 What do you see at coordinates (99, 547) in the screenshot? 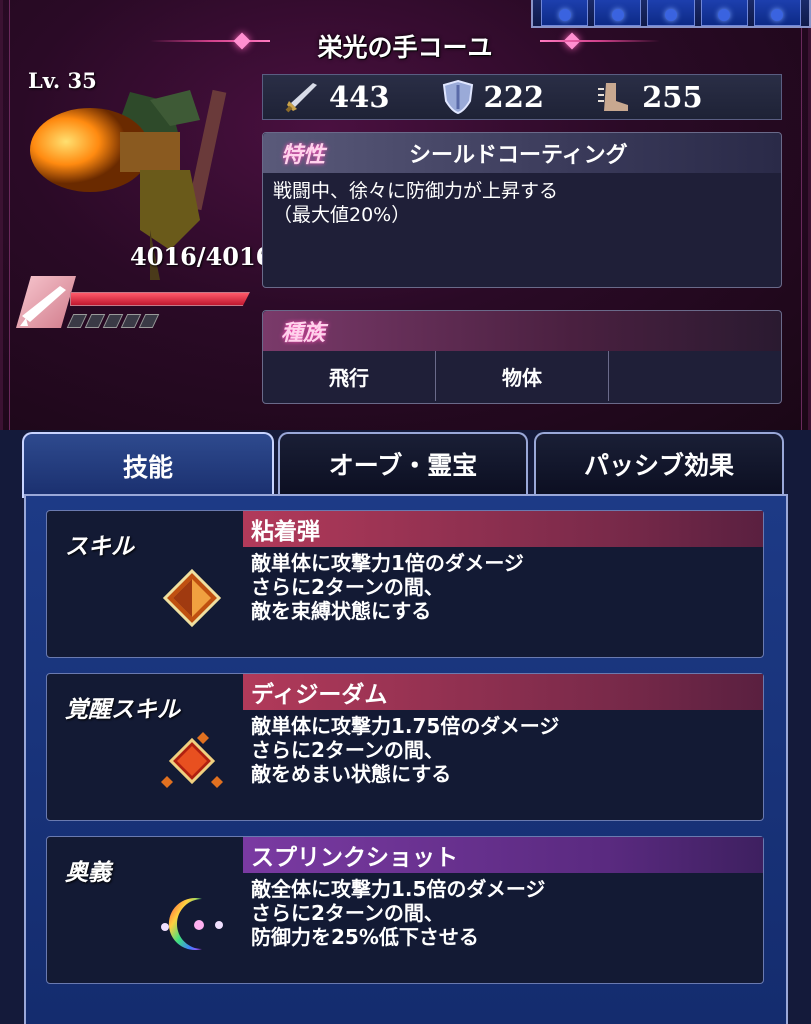
I see `skill-type: スキル` at bounding box center [99, 547].